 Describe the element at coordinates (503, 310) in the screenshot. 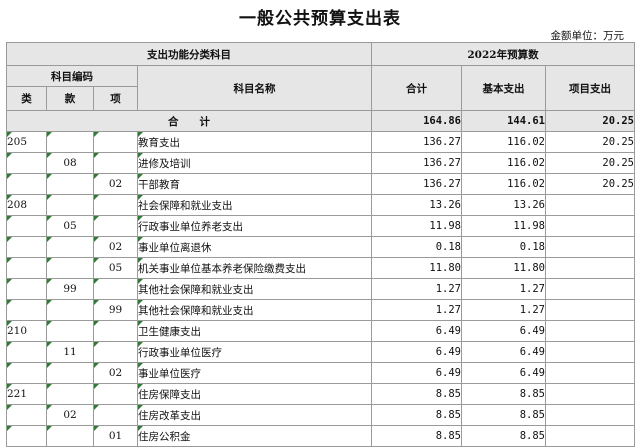

I see `basic-cell: 1.27` at that location.